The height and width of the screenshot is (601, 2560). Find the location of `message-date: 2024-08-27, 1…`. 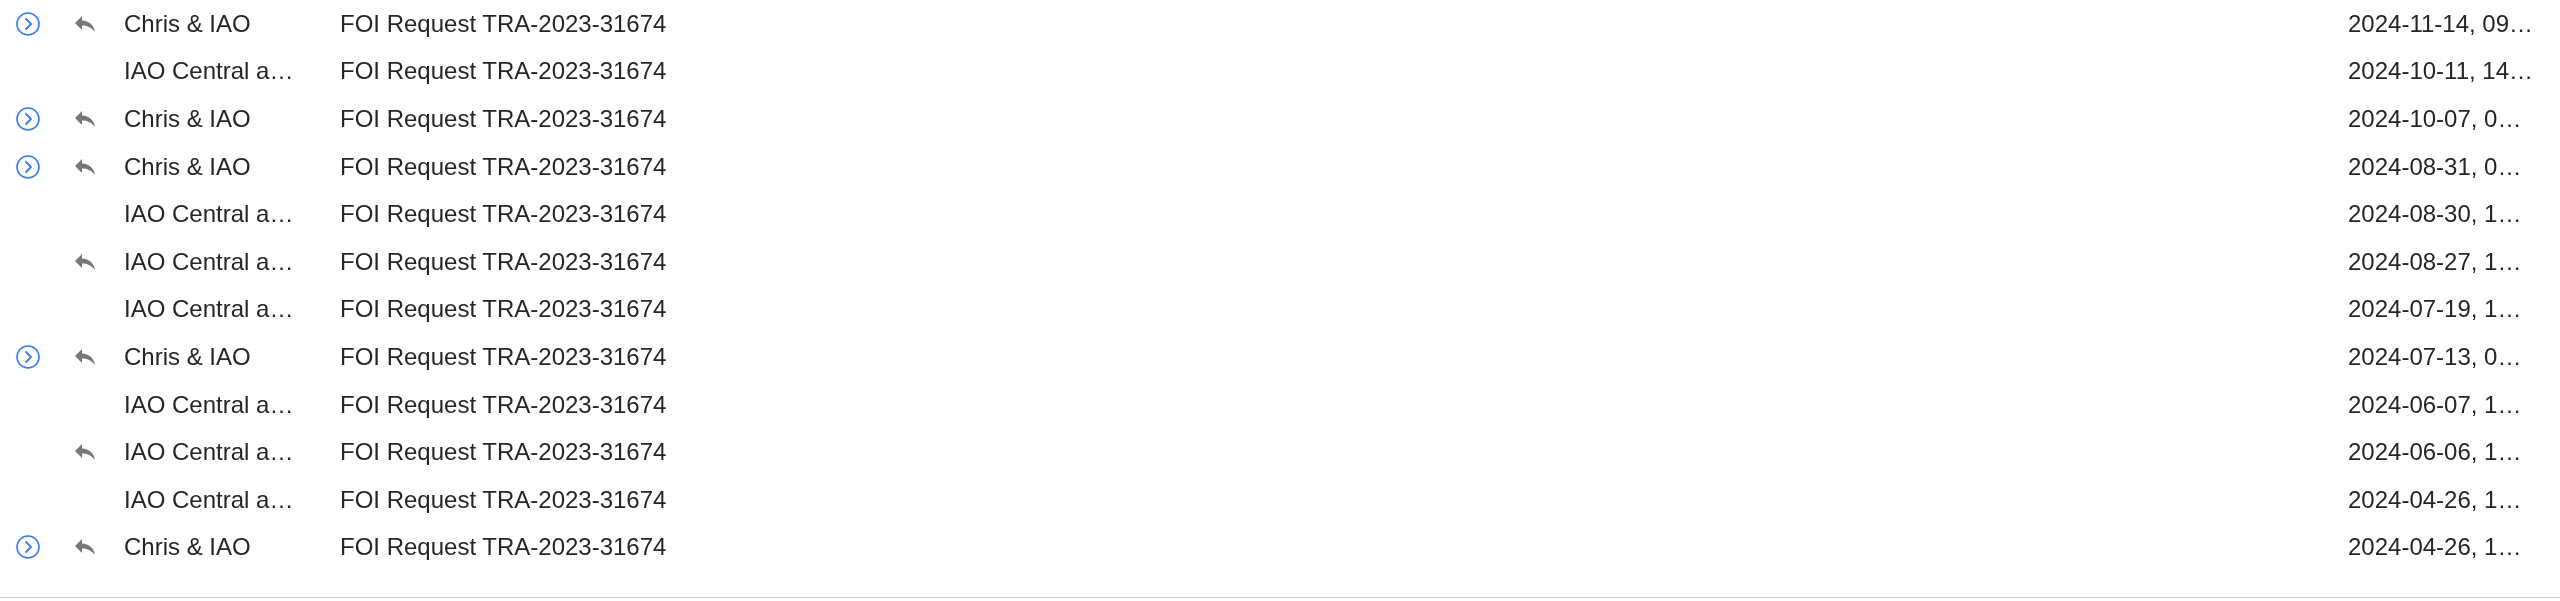

message-date: 2024-08-27, 1… is located at coordinates (2435, 261).